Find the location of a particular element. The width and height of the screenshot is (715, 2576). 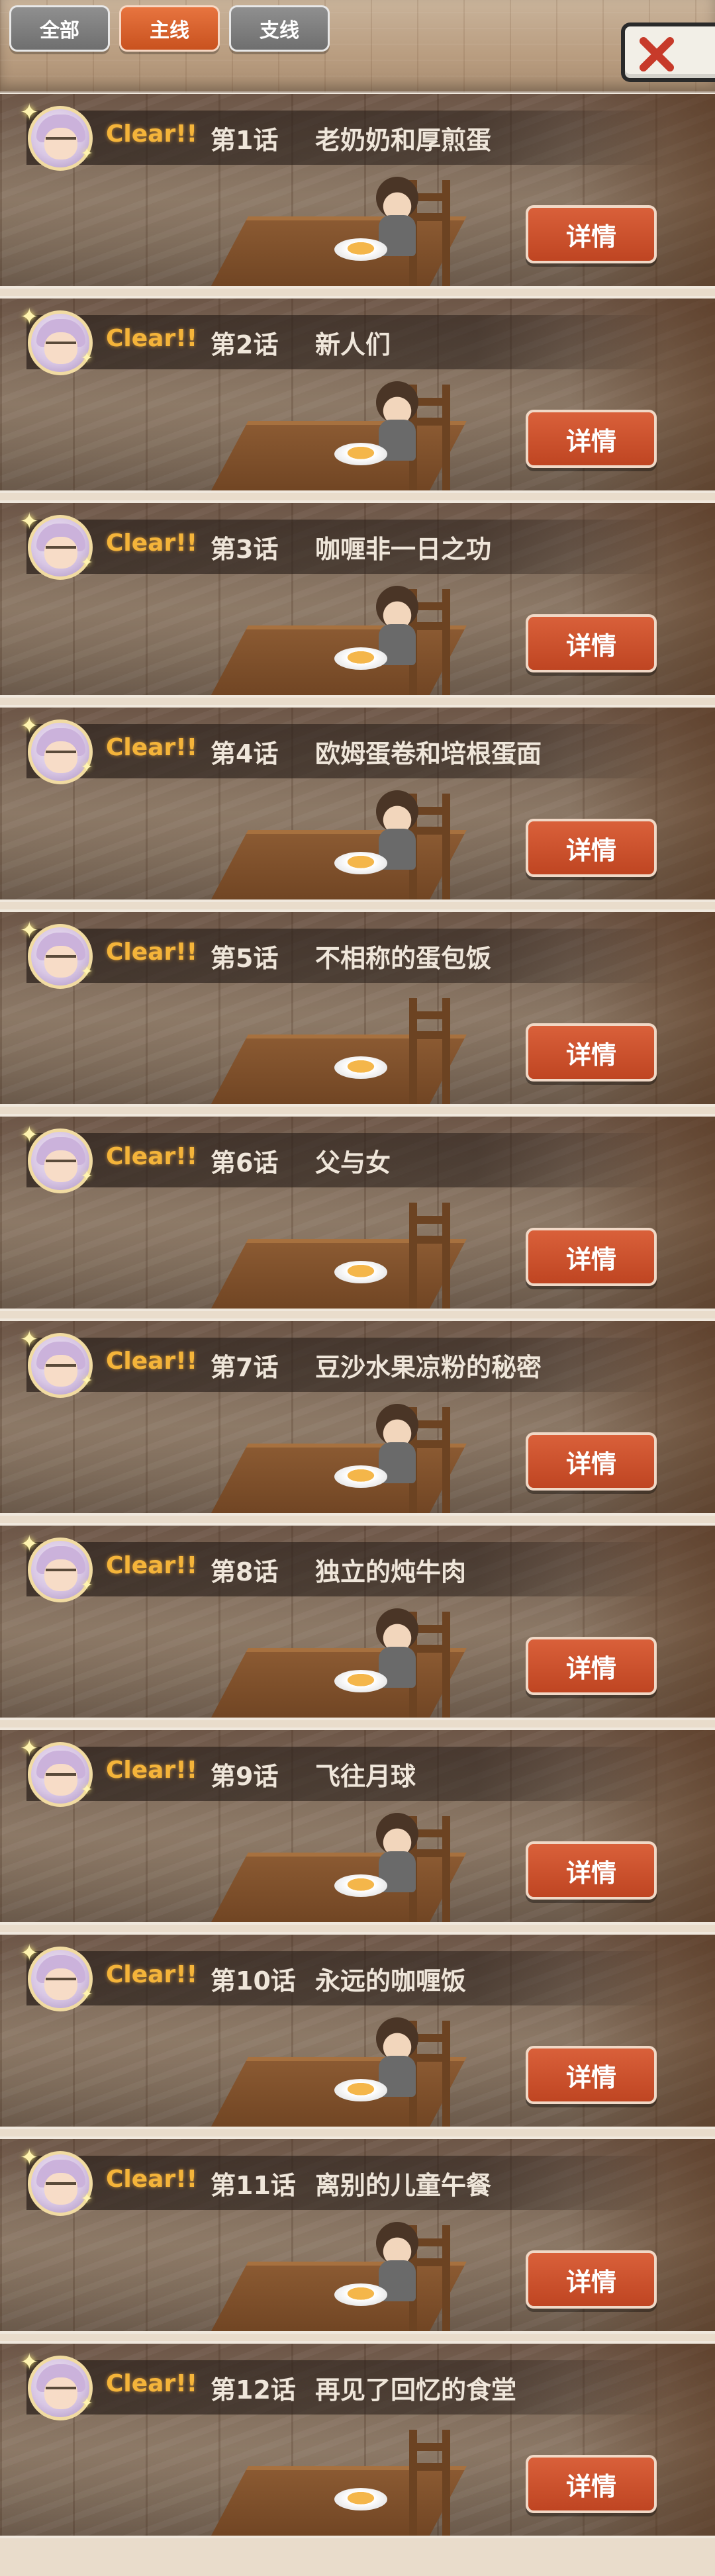

episode-card: ✦ ✦ Clear!! 第11话 离别的儿童午餐 详情 is located at coordinates (358, 2235).